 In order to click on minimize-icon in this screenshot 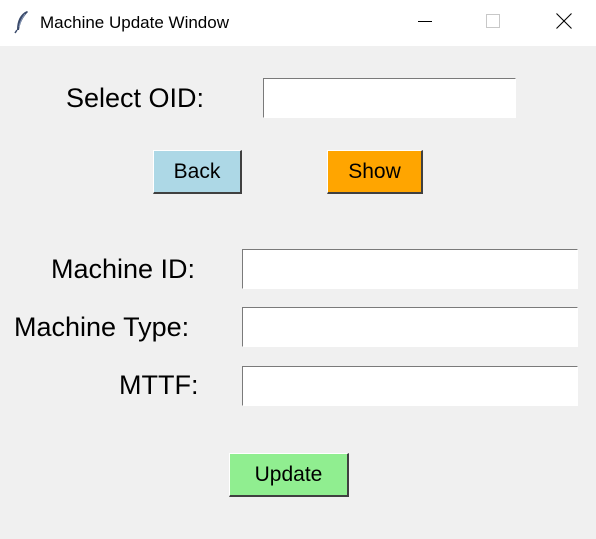, I will do `click(425, 23)`.